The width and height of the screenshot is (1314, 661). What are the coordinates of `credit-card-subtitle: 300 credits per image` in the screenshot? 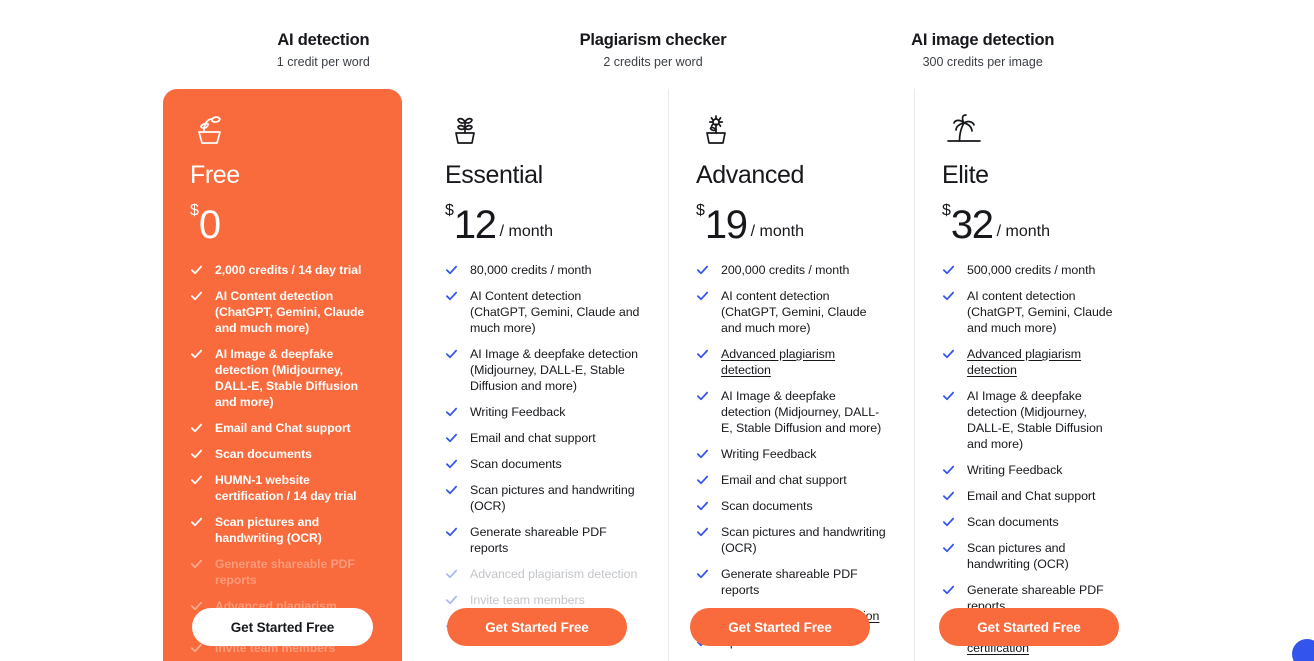 It's located at (982, 62).